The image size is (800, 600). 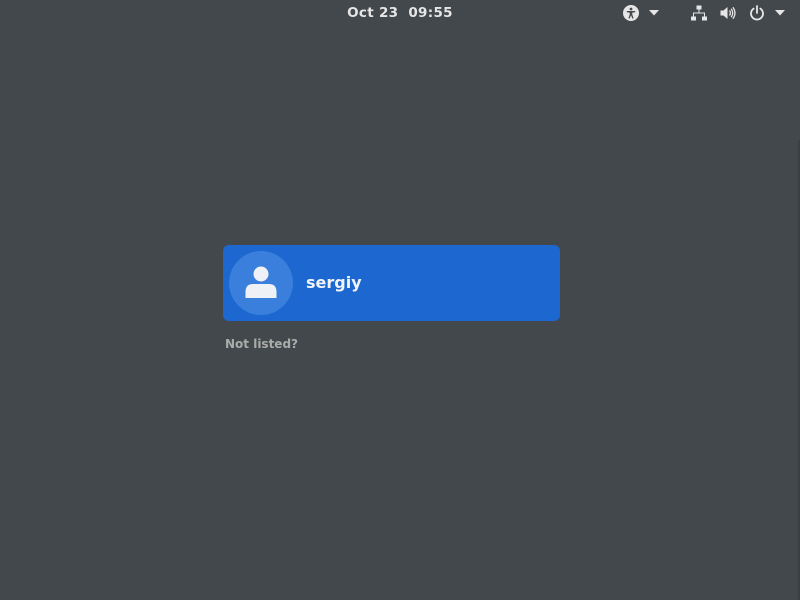 I want to click on system-menu-button, so click(x=737, y=13).